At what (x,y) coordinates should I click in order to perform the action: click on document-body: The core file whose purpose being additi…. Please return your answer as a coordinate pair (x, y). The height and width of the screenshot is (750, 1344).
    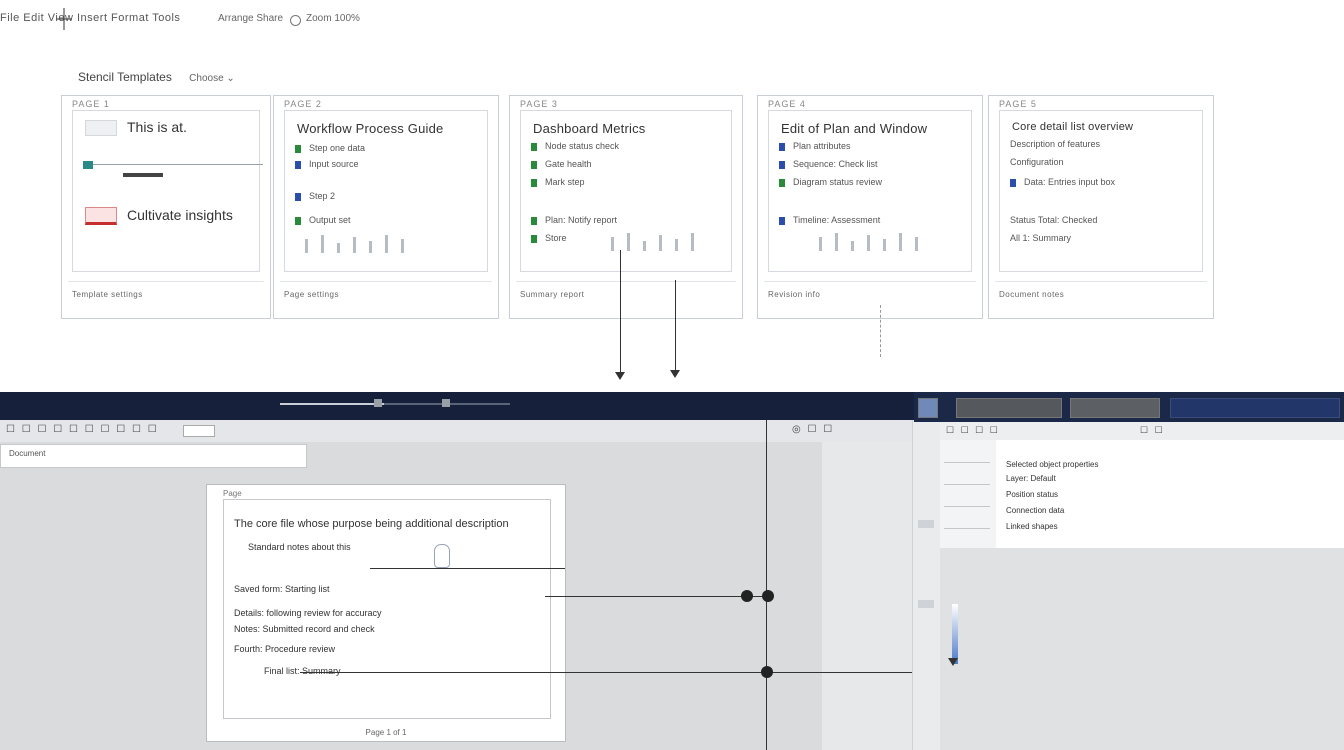
    Looking at the image, I should click on (387, 609).